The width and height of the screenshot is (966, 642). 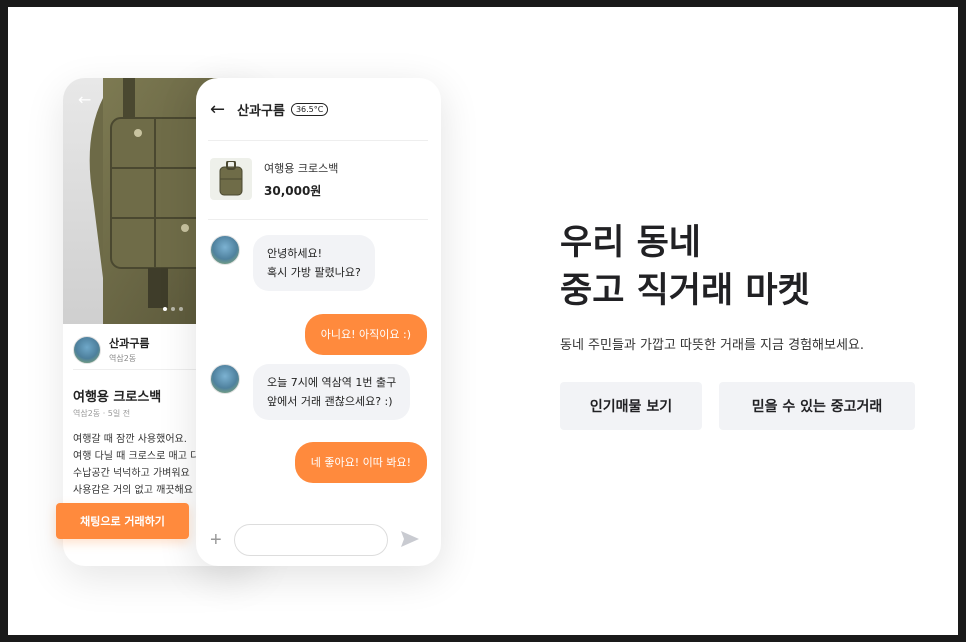 I want to click on item-thumbnail, so click(x=231, y=179).